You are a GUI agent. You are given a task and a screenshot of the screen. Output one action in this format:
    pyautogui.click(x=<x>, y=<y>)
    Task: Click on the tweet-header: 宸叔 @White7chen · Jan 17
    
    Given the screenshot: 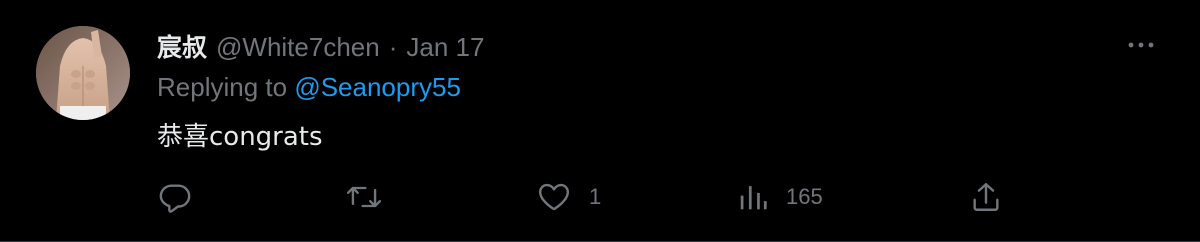 What is the action you would take?
    pyautogui.click(x=320, y=45)
    